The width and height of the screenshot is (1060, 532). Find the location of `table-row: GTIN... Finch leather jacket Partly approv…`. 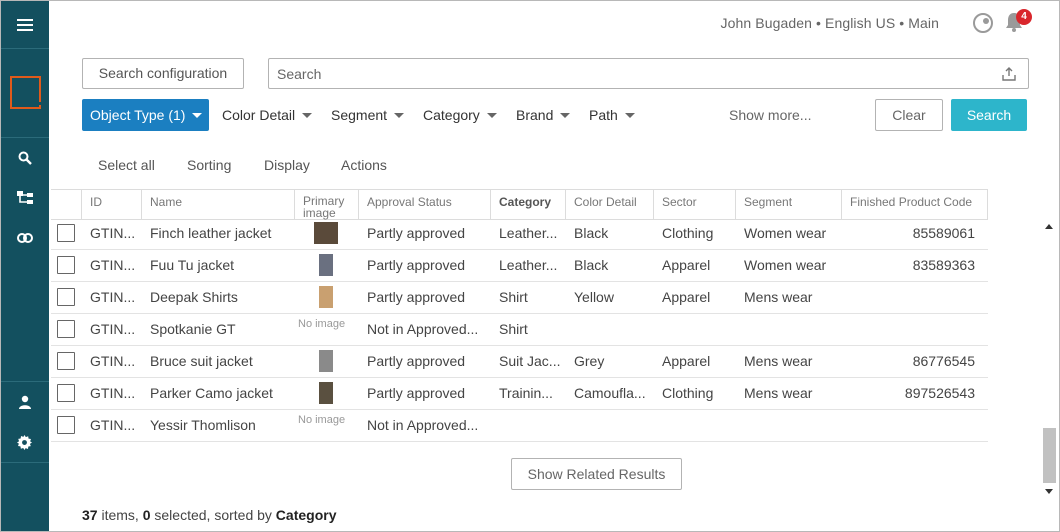

table-row: GTIN... Finch leather jacket Partly approv… is located at coordinates (519, 234).